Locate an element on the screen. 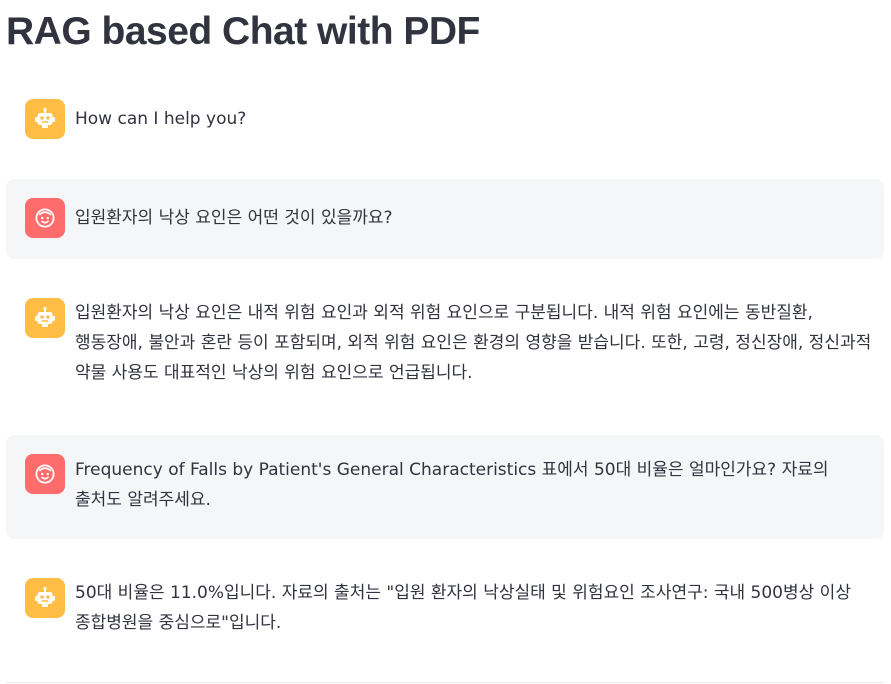 The width and height of the screenshot is (891, 684). message-text: 입원환자의 낙상 요인은 어떤 것이 있을까요? is located at coordinates (234, 218).